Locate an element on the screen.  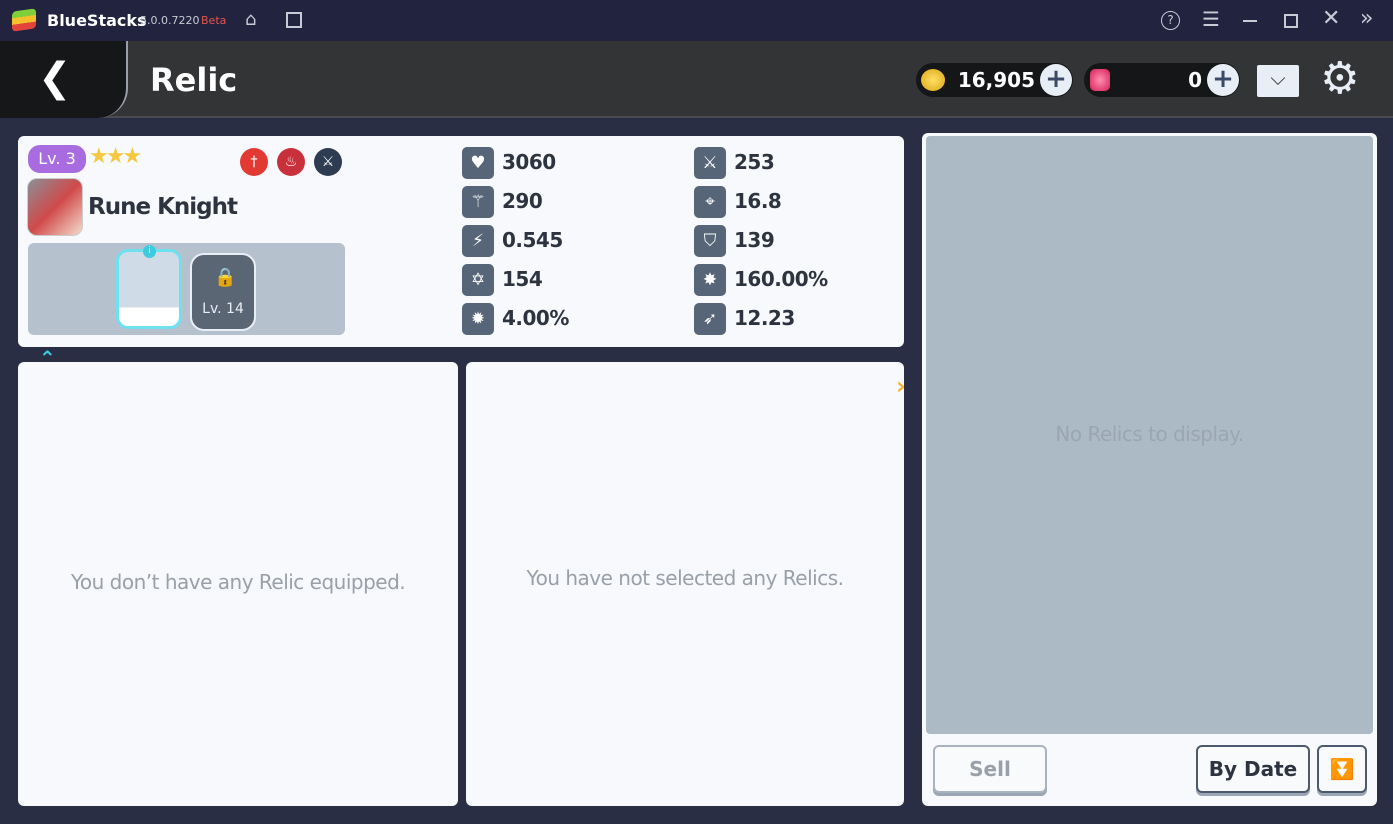
level-badge: Lv. 3 is located at coordinates (57, 159).